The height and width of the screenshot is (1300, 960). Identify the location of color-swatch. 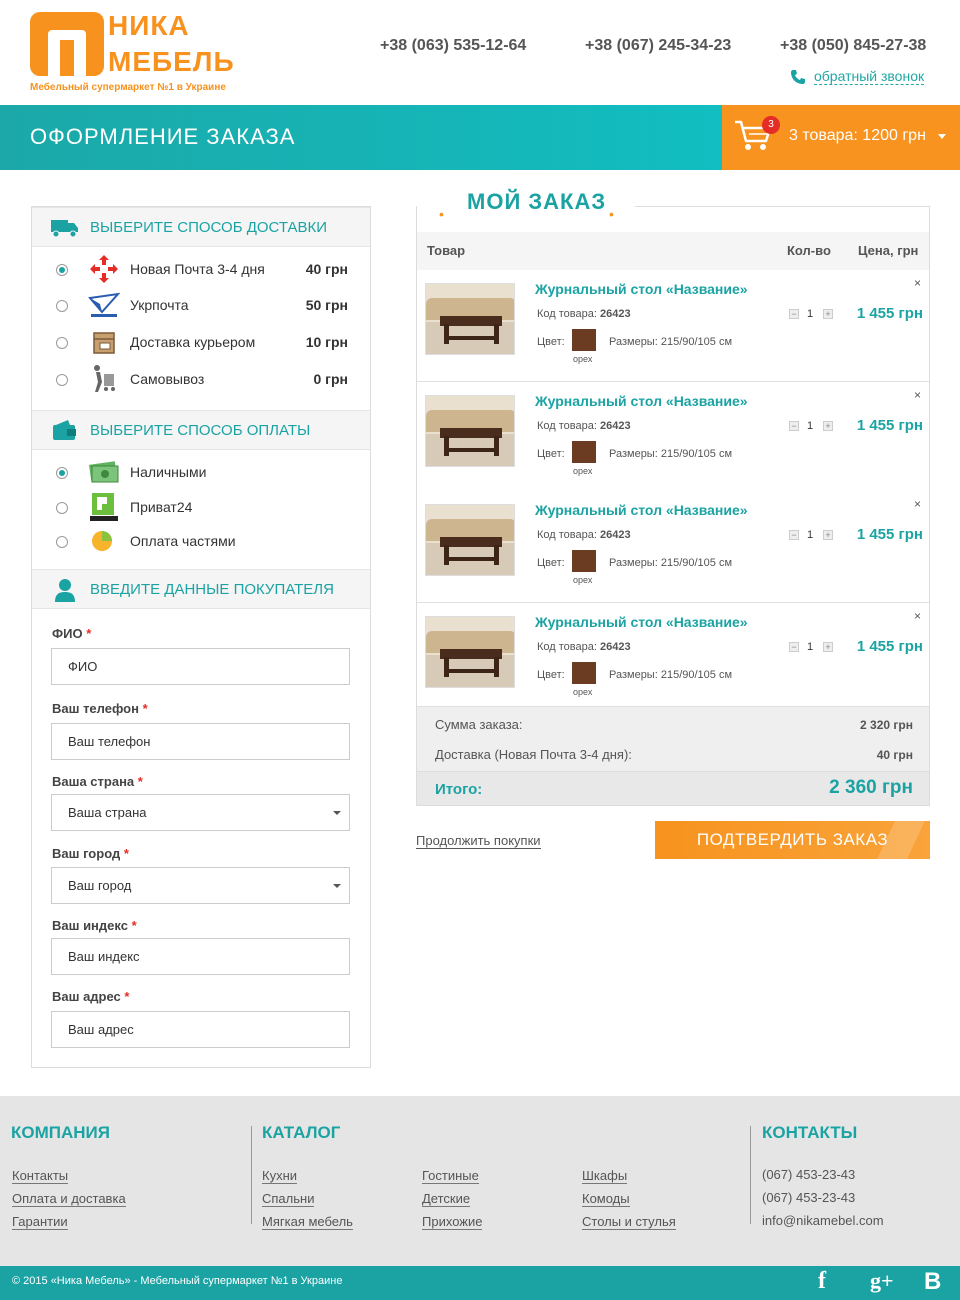
(584, 561).